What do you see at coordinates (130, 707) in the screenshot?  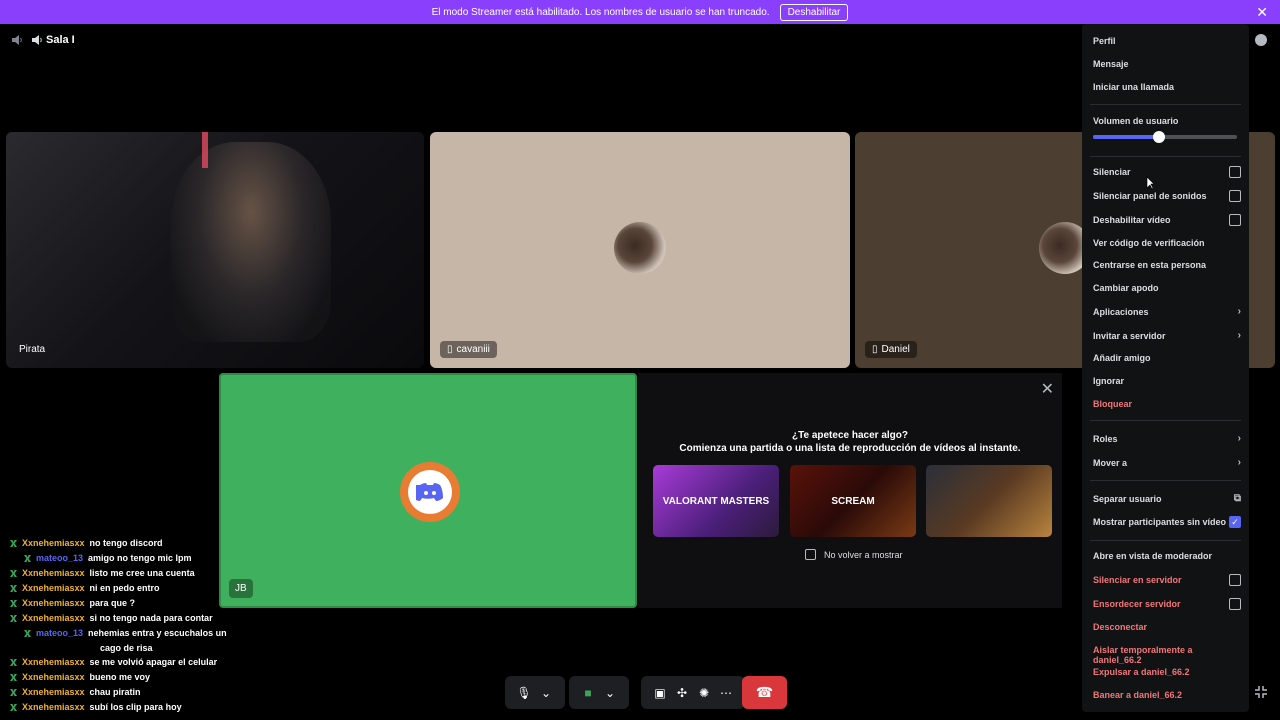 I see `chat-message: Xxnehemiasxx subí los clip para hoy` at bounding box center [130, 707].